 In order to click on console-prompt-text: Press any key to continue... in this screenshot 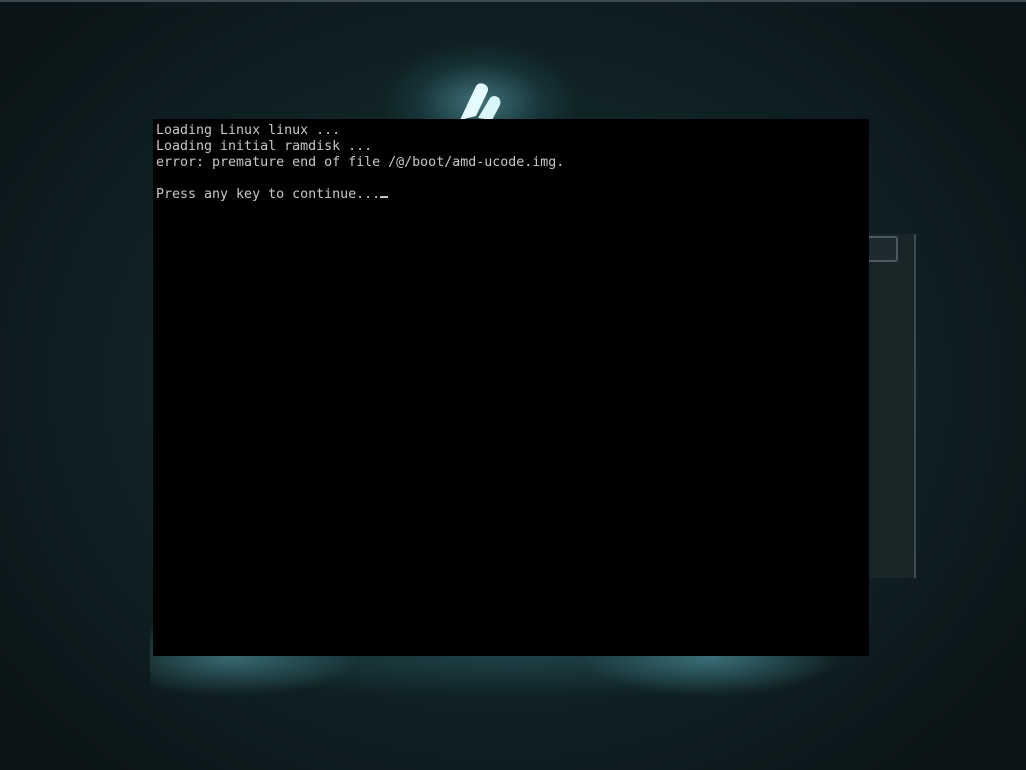, I will do `click(268, 194)`.